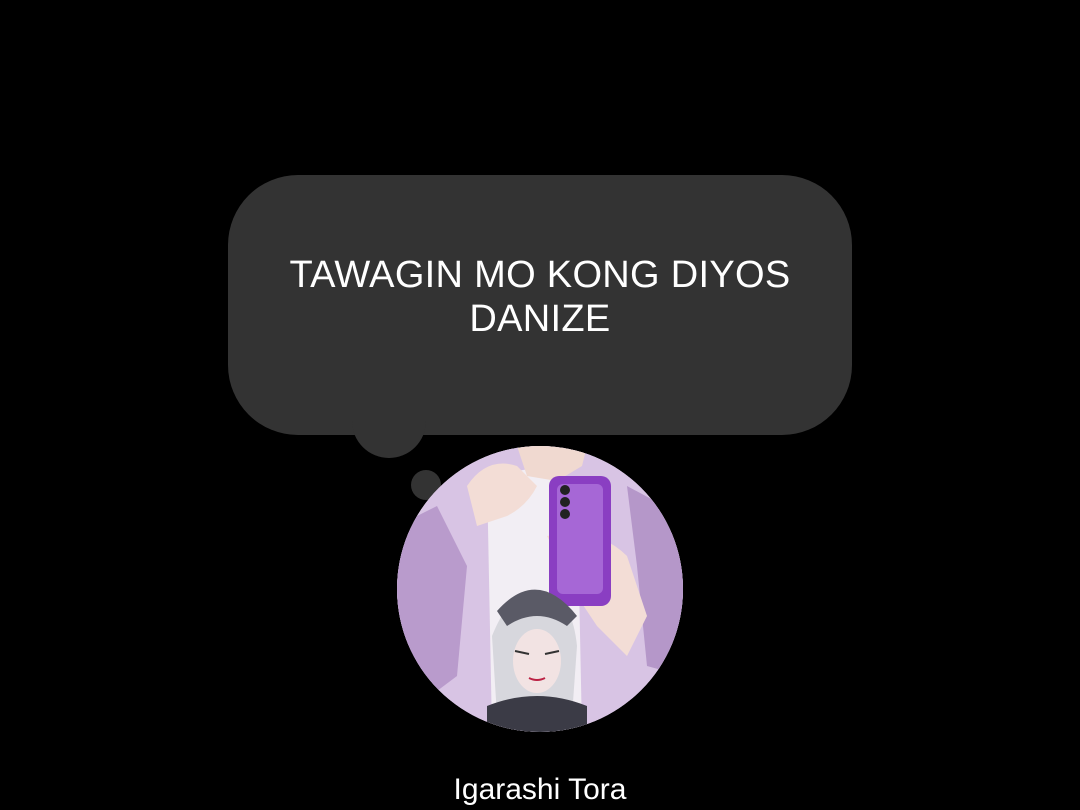 This screenshot has width=1080, height=810. Describe the element at coordinates (540, 297) in the screenshot. I see `note-text: TAWAGIN MO KONG DIYOS DANIZE` at that location.